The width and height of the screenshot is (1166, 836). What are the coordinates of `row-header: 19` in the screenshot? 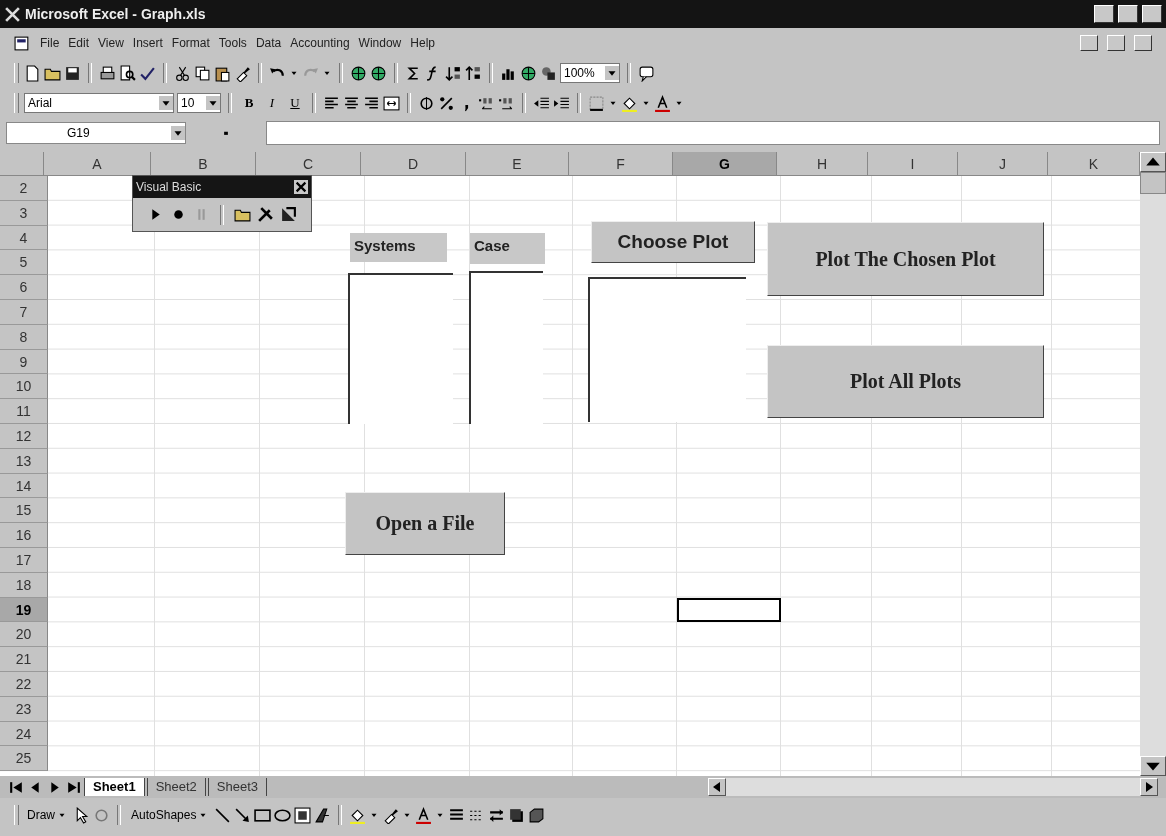 It's located at (24, 610).